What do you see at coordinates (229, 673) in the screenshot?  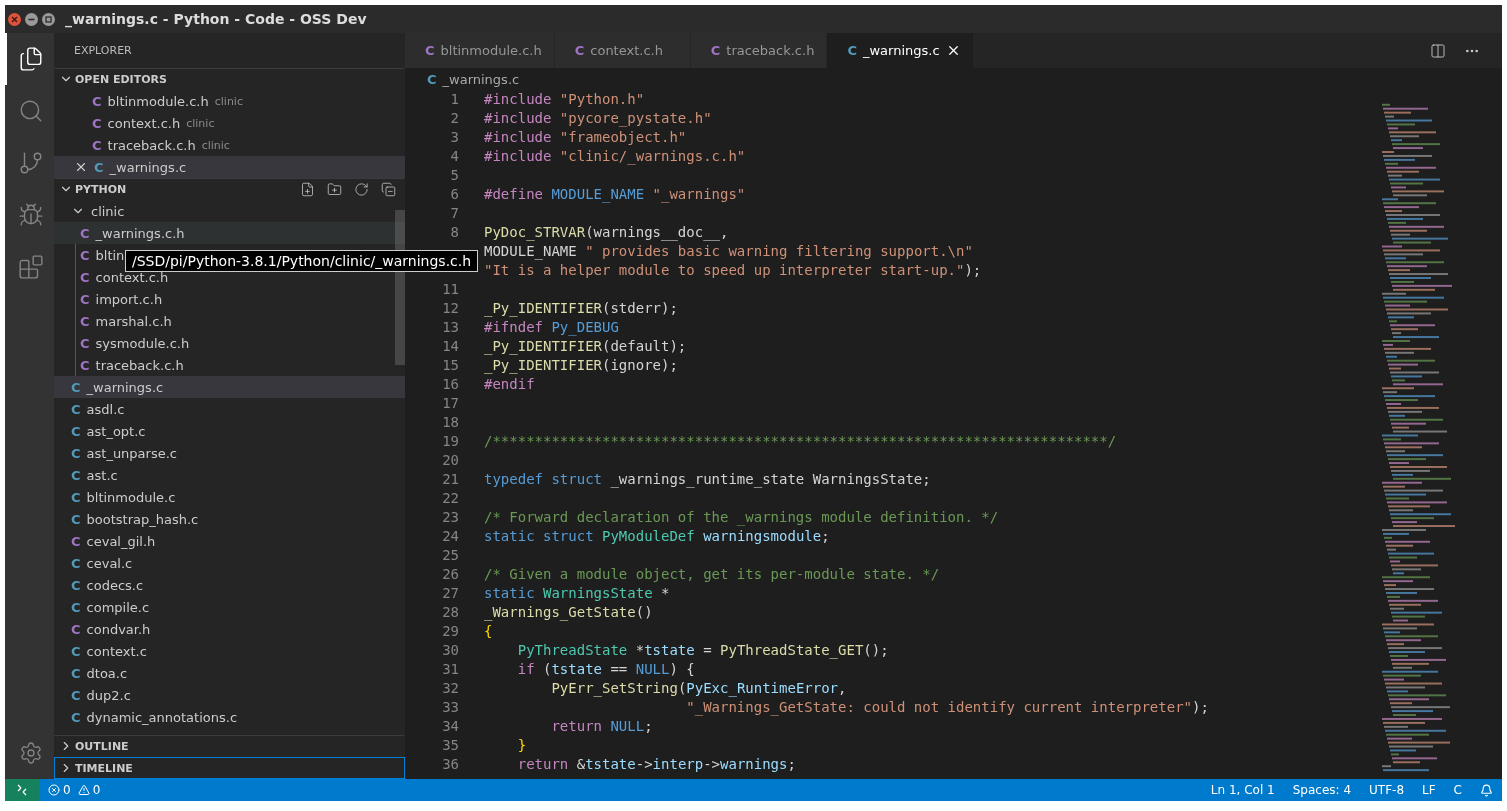 I see `file-item: C dtoa.c` at bounding box center [229, 673].